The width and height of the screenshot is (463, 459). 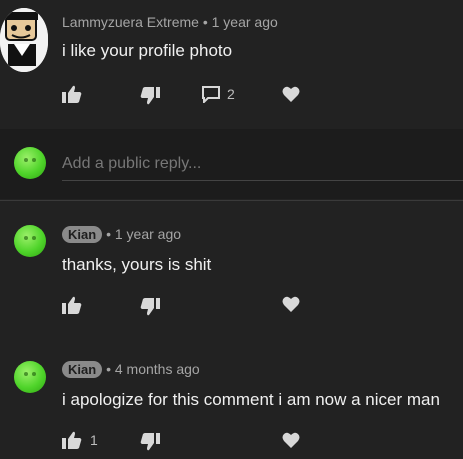 What do you see at coordinates (147, 50) in the screenshot?
I see `comment-text: i like your profile photo` at bounding box center [147, 50].